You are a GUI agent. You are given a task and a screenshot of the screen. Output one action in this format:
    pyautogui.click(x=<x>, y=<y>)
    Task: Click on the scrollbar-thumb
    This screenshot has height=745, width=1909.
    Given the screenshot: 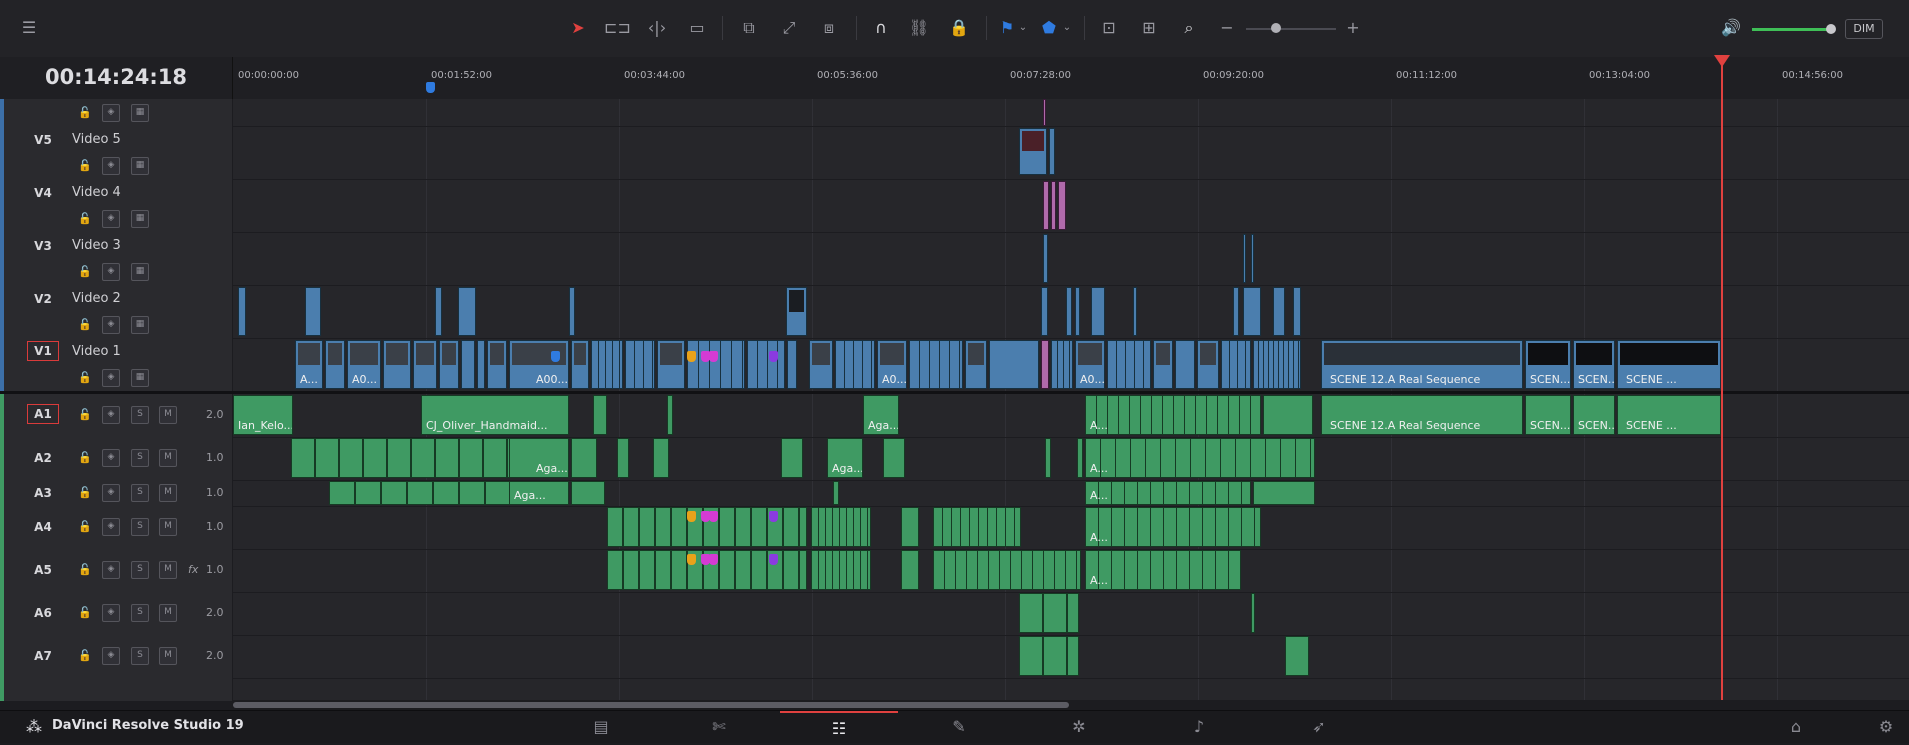 What is the action you would take?
    pyautogui.click(x=651, y=705)
    